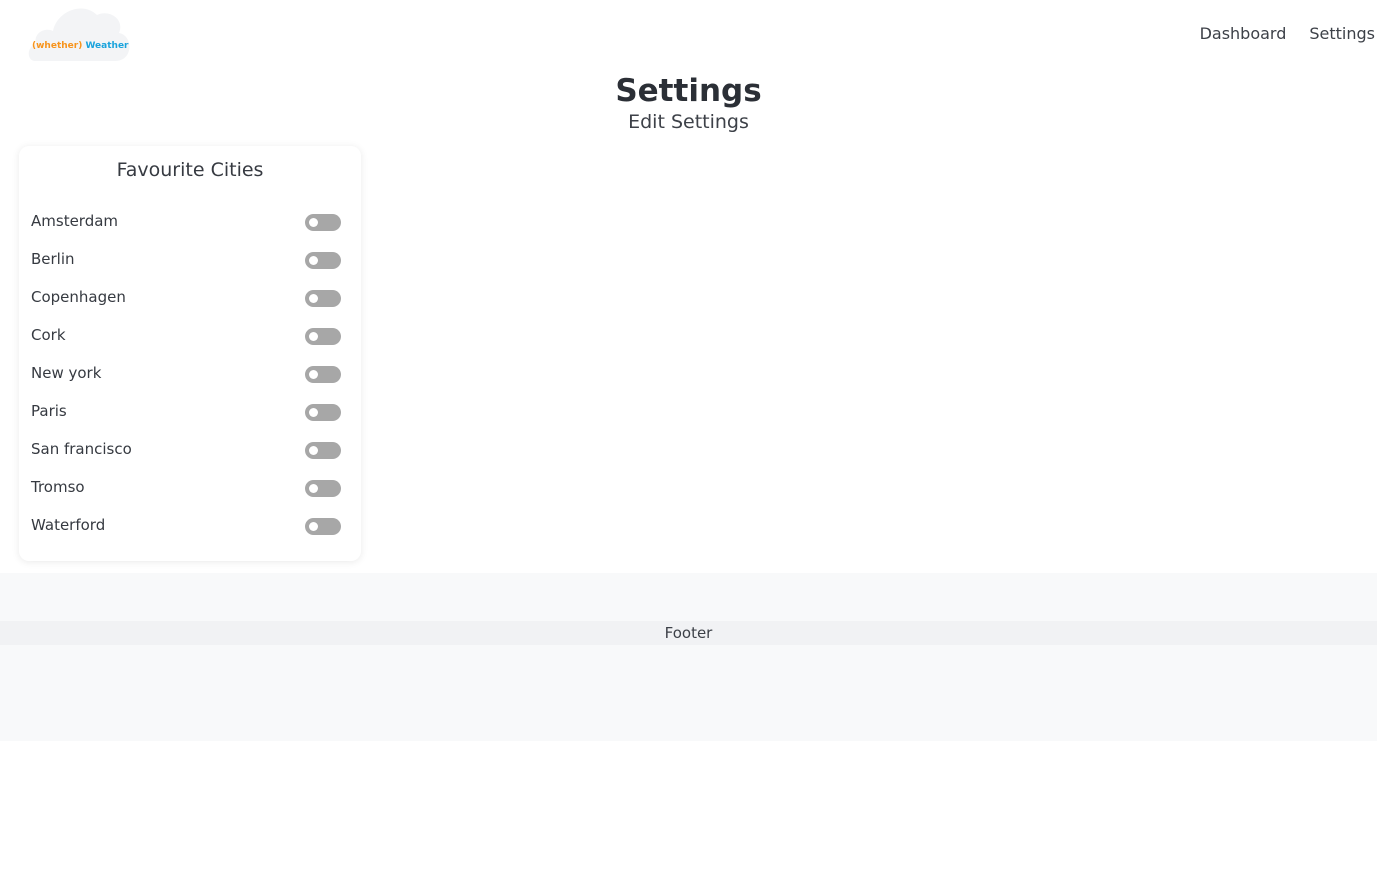  What do you see at coordinates (186, 336) in the screenshot?
I see `city-row-cork: Cork` at bounding box center [186, 336].